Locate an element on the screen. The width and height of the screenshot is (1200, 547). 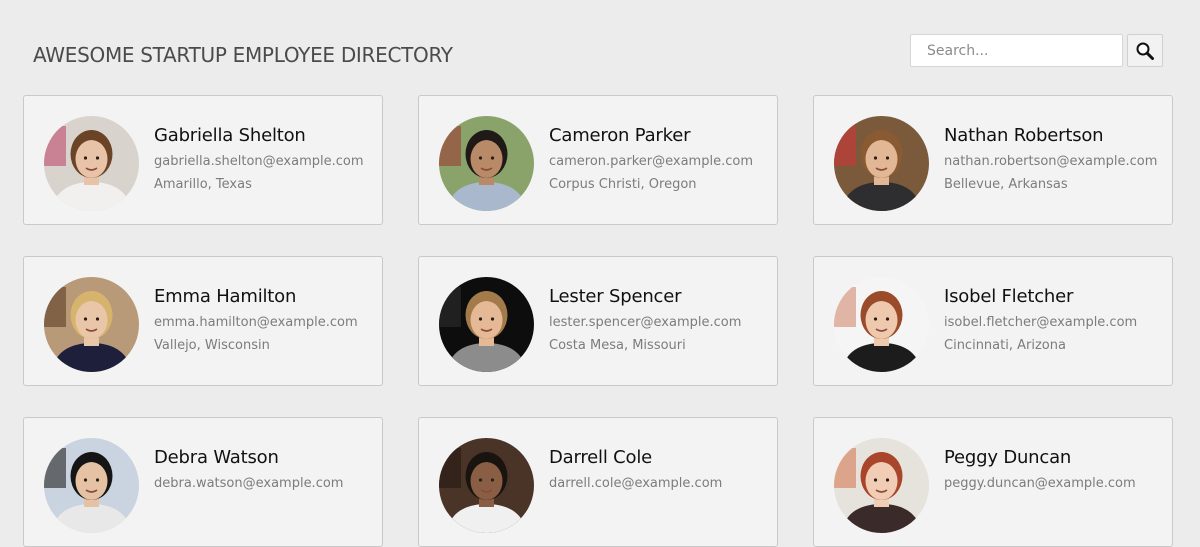
search-button is located at coordinates (1145, 50).